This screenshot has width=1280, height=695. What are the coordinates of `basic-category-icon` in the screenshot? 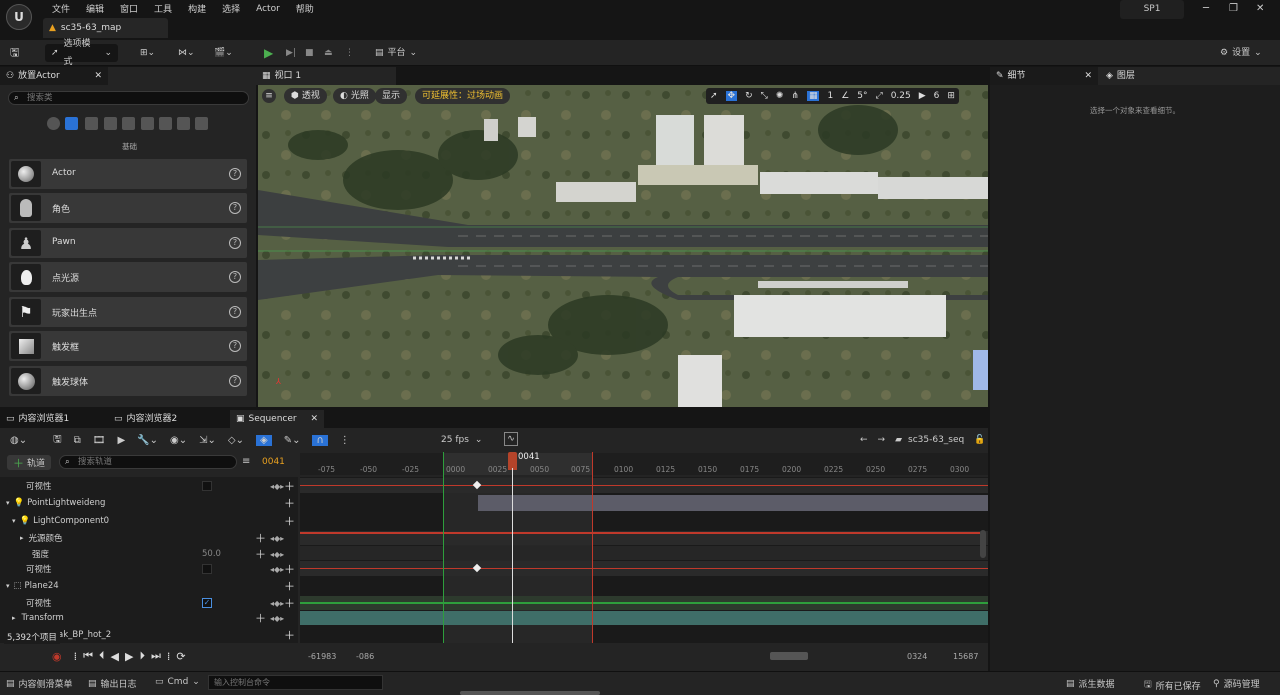 It's located at (71, 123).